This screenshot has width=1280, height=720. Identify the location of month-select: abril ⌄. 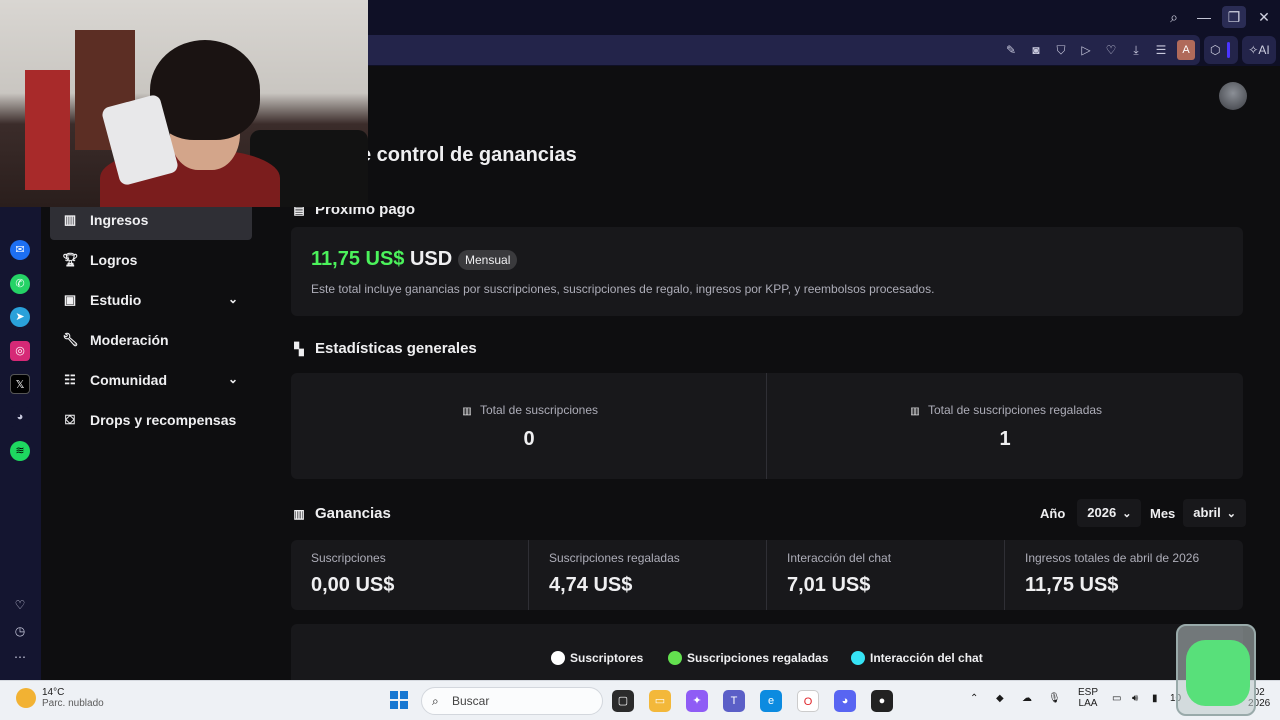
(1214, 513).